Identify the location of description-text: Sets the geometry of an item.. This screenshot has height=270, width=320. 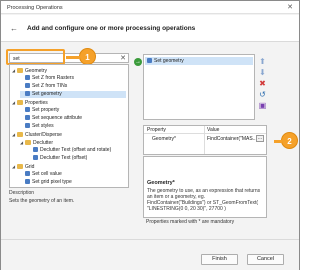
(42, 201).